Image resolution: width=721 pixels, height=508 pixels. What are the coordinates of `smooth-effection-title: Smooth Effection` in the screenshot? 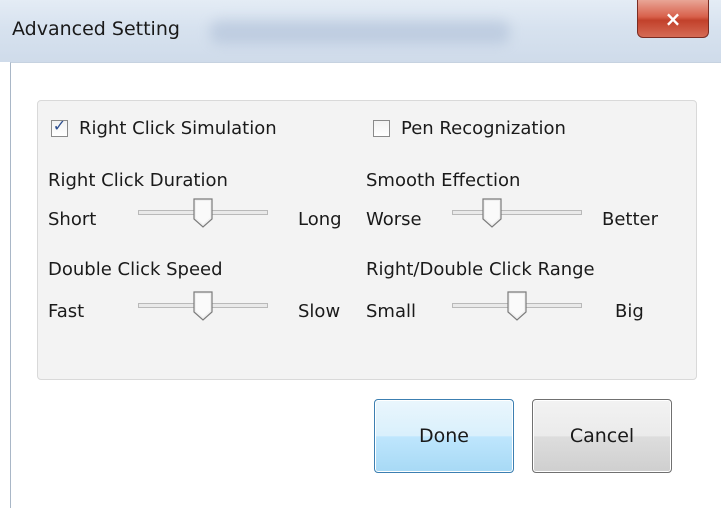 It's located at (443, 180).